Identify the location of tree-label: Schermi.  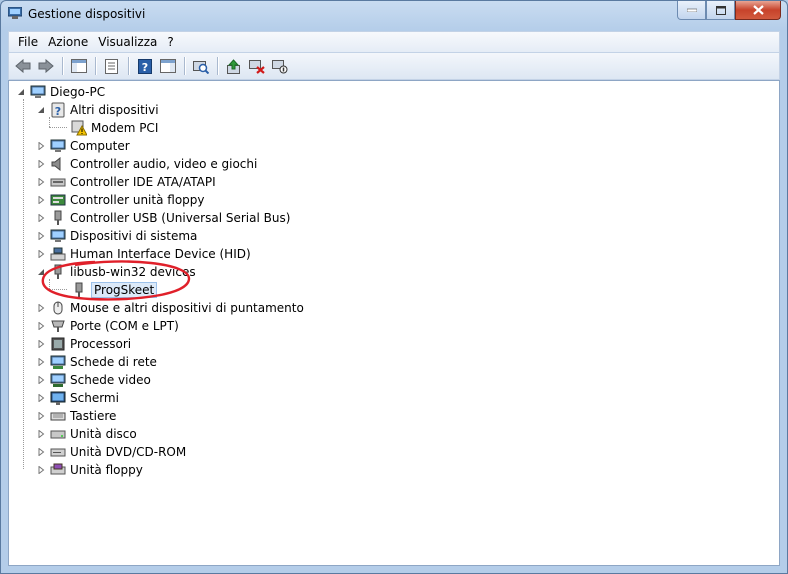
(94, 398).